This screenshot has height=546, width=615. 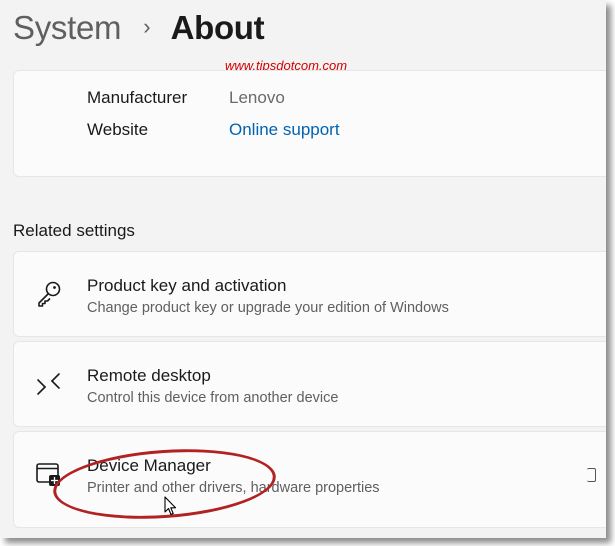 I want to click on breadcrumb: System › About, so click(x=139, y=28).